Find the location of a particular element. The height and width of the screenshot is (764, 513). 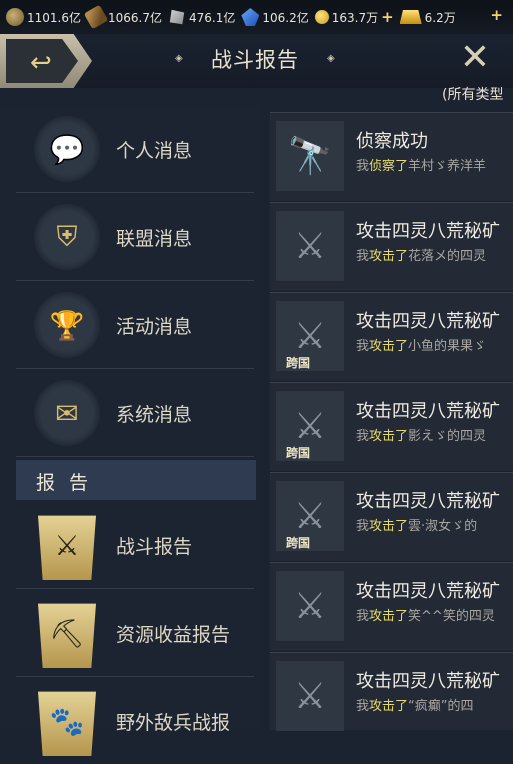

food-resource: 1101.6亿 is located at coordinates (43, 17).